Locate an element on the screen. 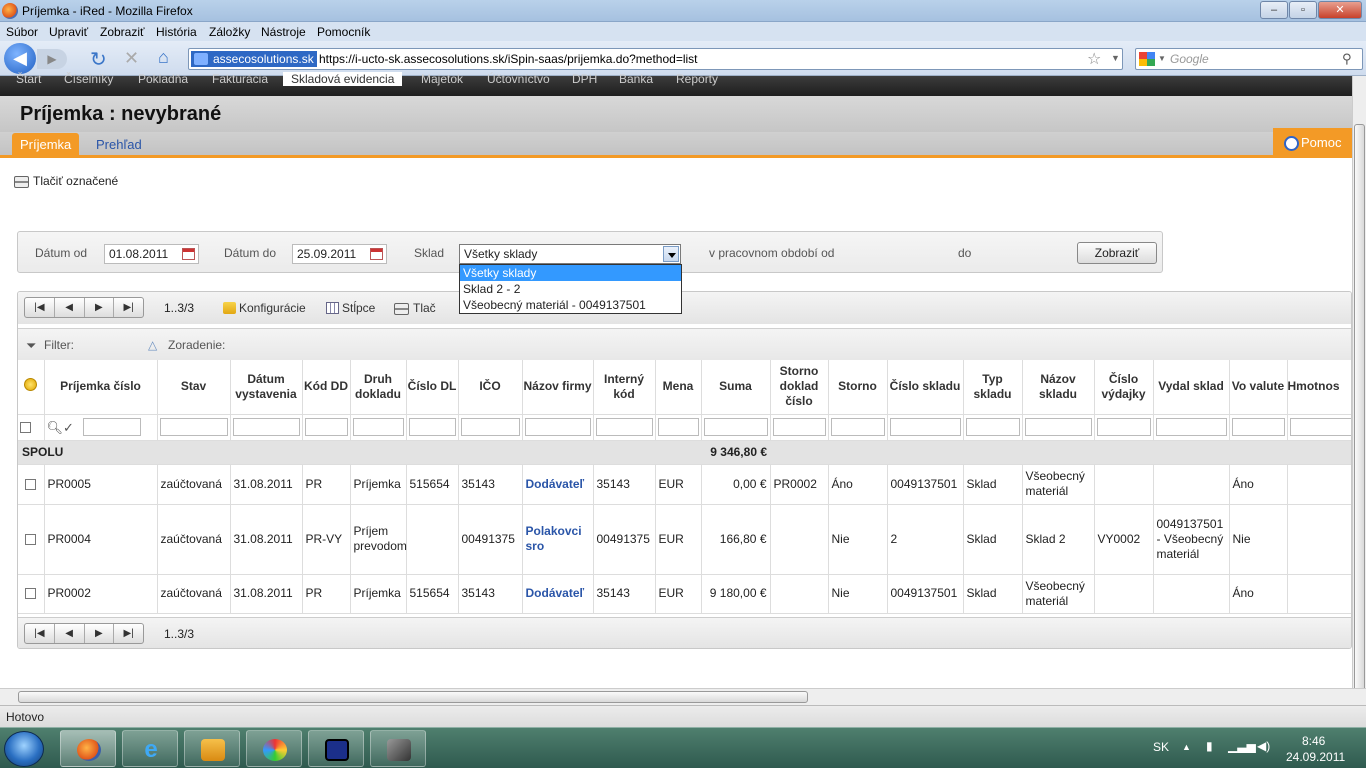 The height and width of the screenshot is (768, 1366). nav-item-reporty: Reporty is located at coordinates (697, 79).